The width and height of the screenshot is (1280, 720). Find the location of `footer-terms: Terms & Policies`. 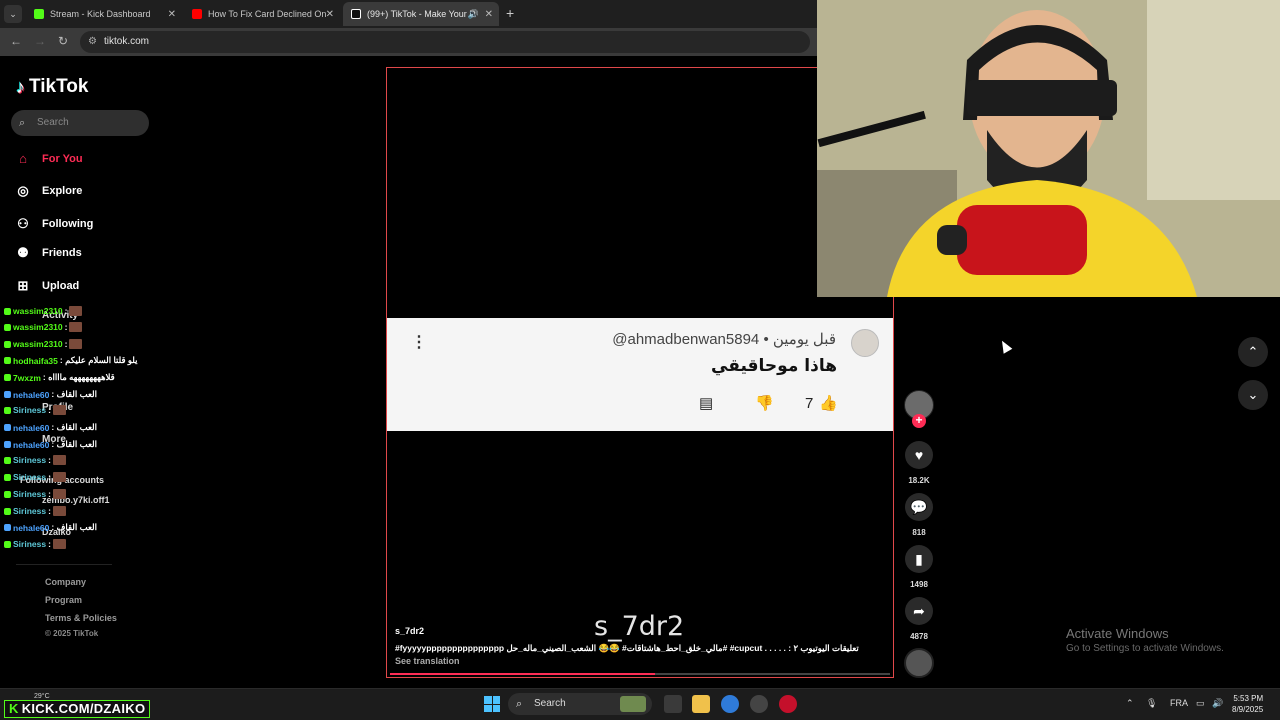

footer-terms: Terms & Policies is located at coordinates (81, 618).